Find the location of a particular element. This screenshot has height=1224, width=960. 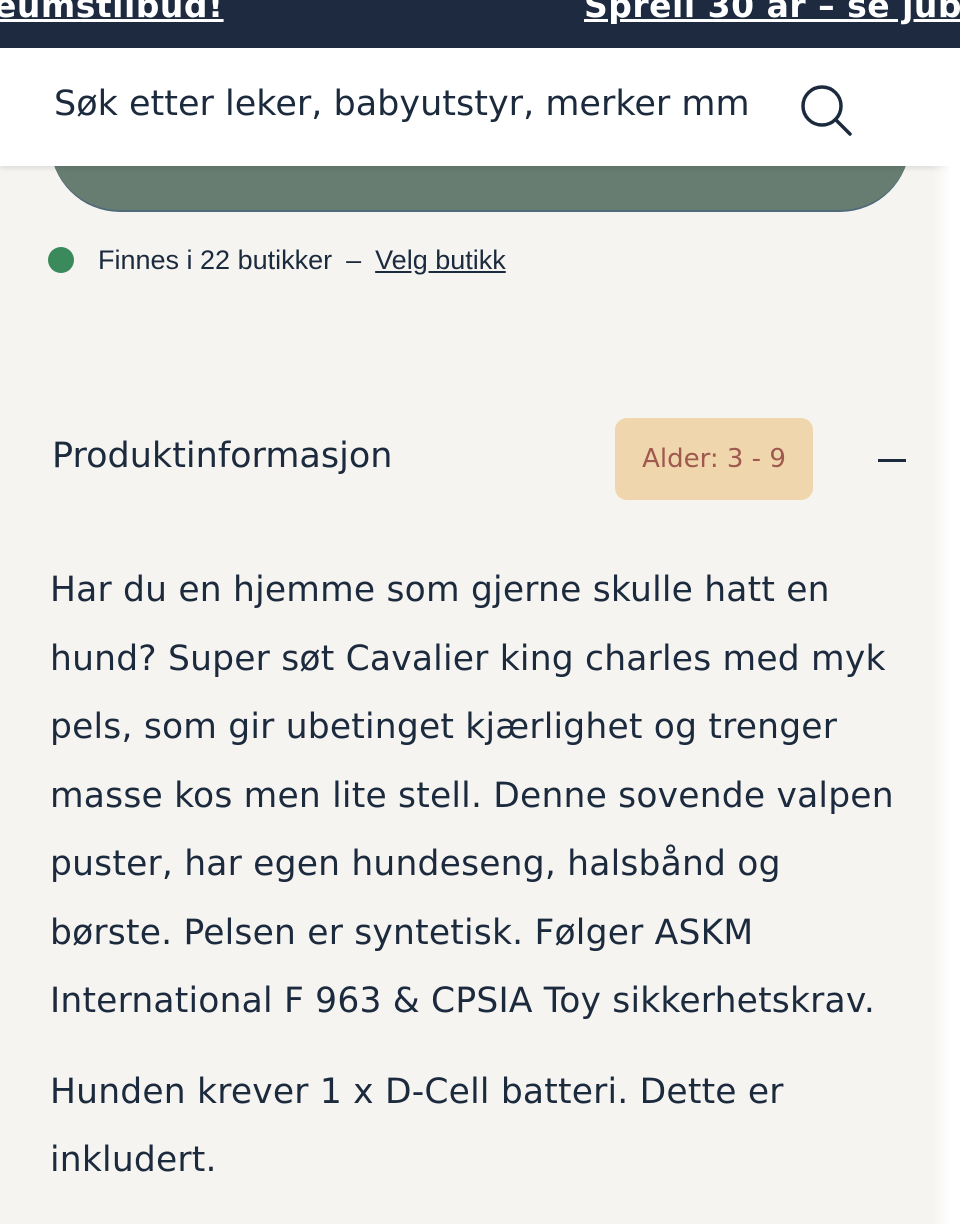

search-icon is located at coordinates (826, 110).